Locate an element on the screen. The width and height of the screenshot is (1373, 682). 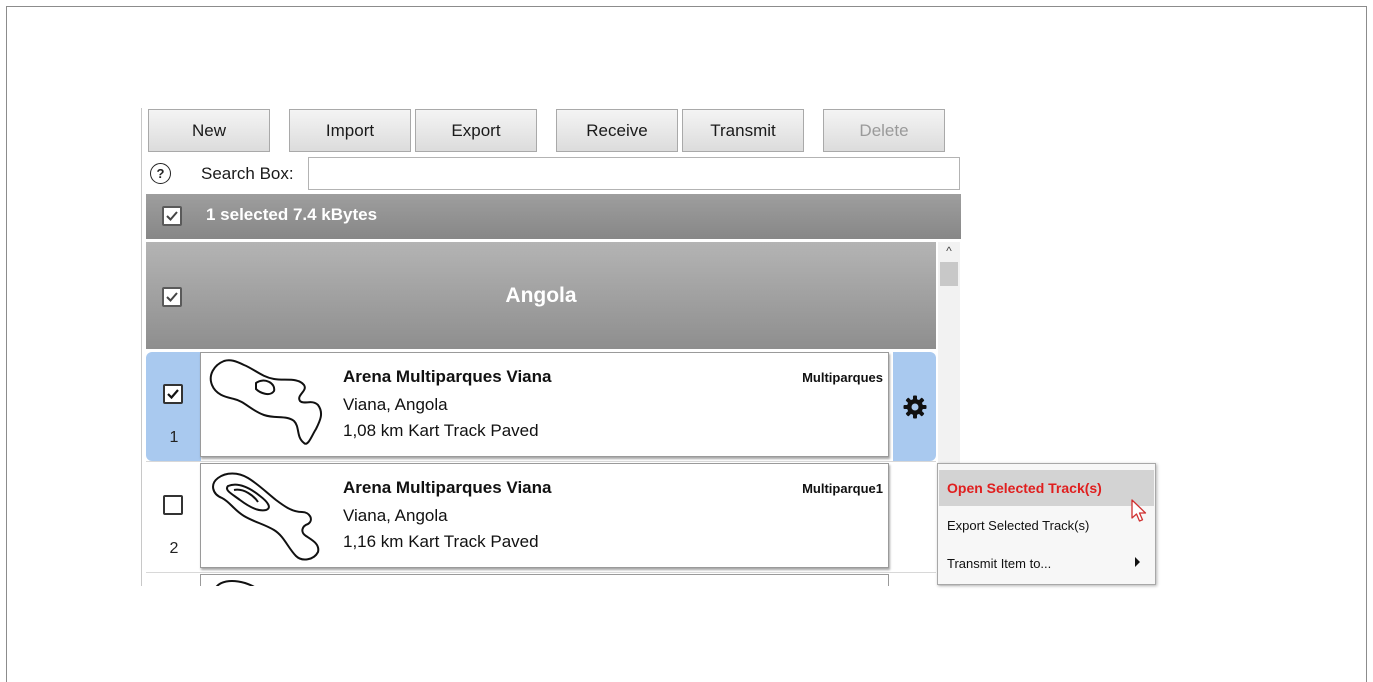
triangle-right-icon is located at coordinates (1137, 562).